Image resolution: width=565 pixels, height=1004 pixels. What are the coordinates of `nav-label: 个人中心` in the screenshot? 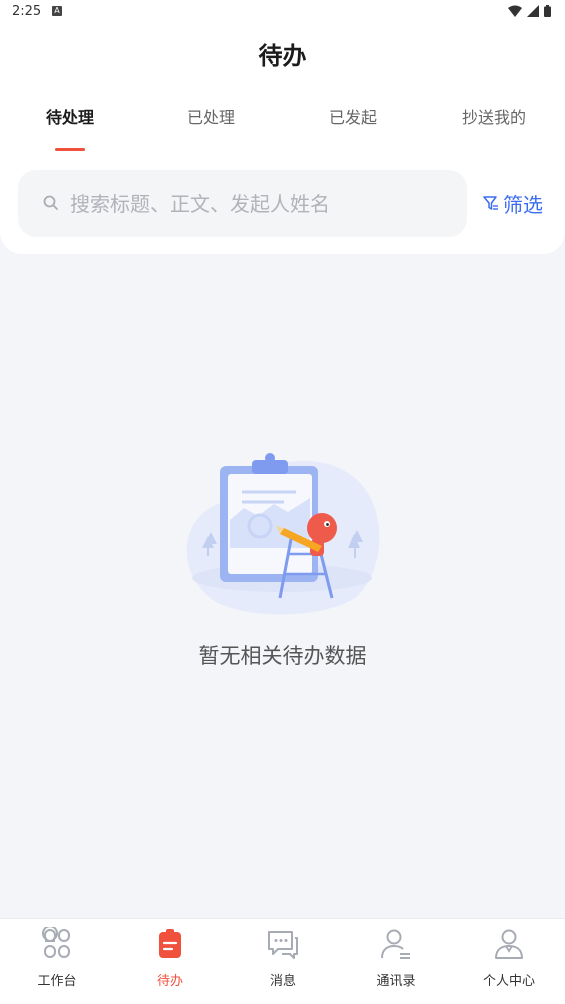 It's located at (508, 981).